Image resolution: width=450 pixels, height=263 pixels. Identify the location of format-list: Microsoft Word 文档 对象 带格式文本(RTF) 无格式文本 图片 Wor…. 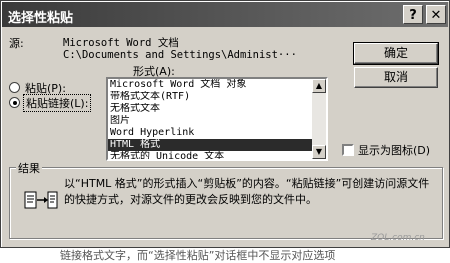
(210, 119).